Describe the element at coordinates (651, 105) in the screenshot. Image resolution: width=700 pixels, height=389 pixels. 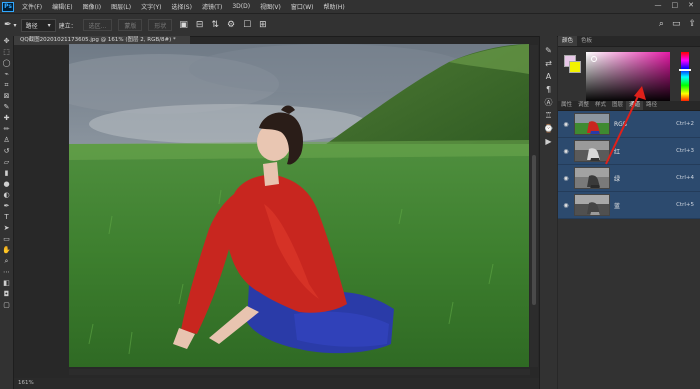
I see `tab-paths: 路径` at that location.